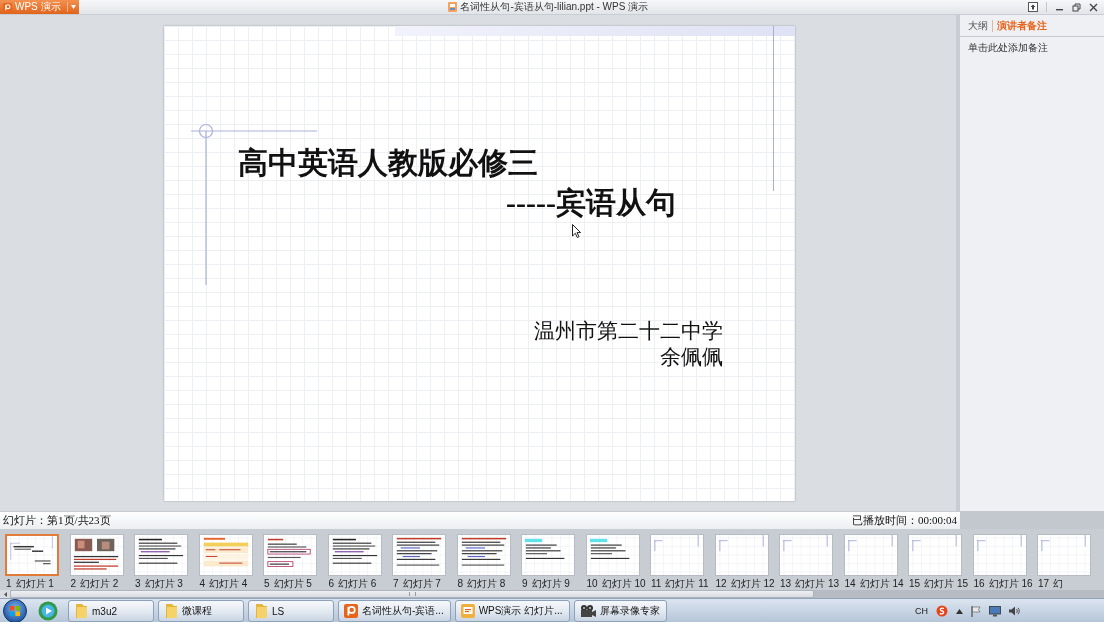  I want to click on taskbar-button: LS, so click(291, 611).